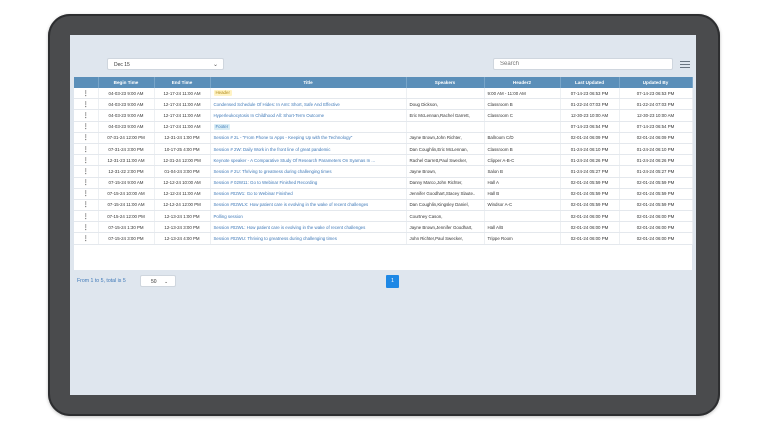  I want to click on pagination-summary: From 1 to 5, total is 5, so click(101, 281).